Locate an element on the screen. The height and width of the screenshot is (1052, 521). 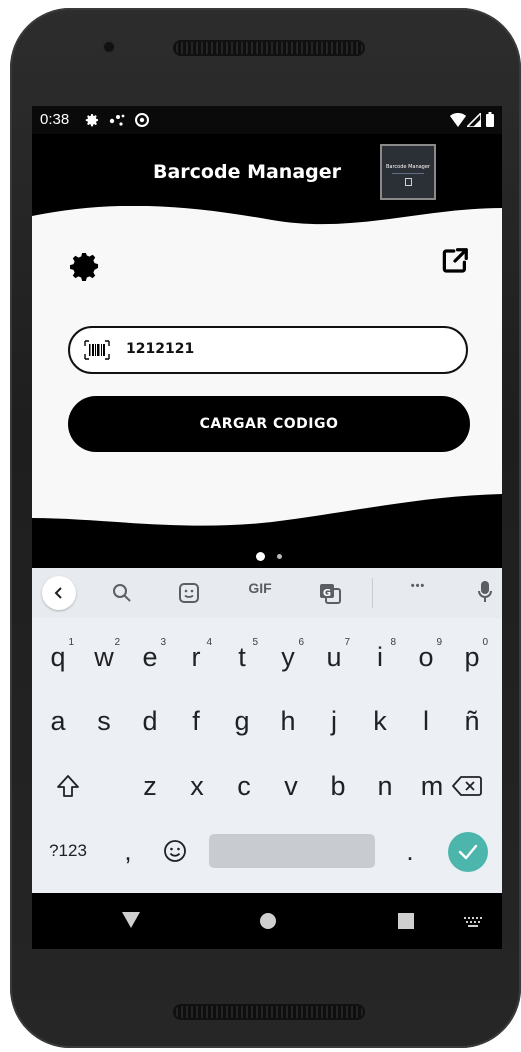
keyboard-row-2: asdfghjklñ is located at coordinates (267, 721).